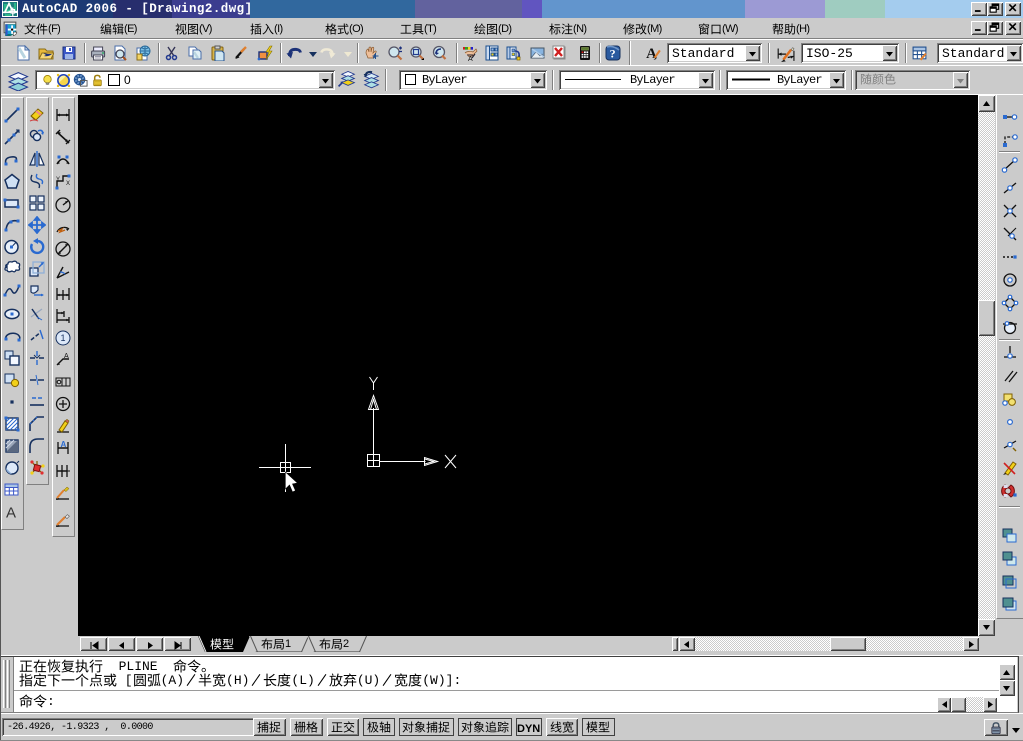 Image resolution: width=1023 pixels, height=741 pixels. Describe the element at coordinates (68, 184) in the screenshot. I see `svg-text: X` at that location.